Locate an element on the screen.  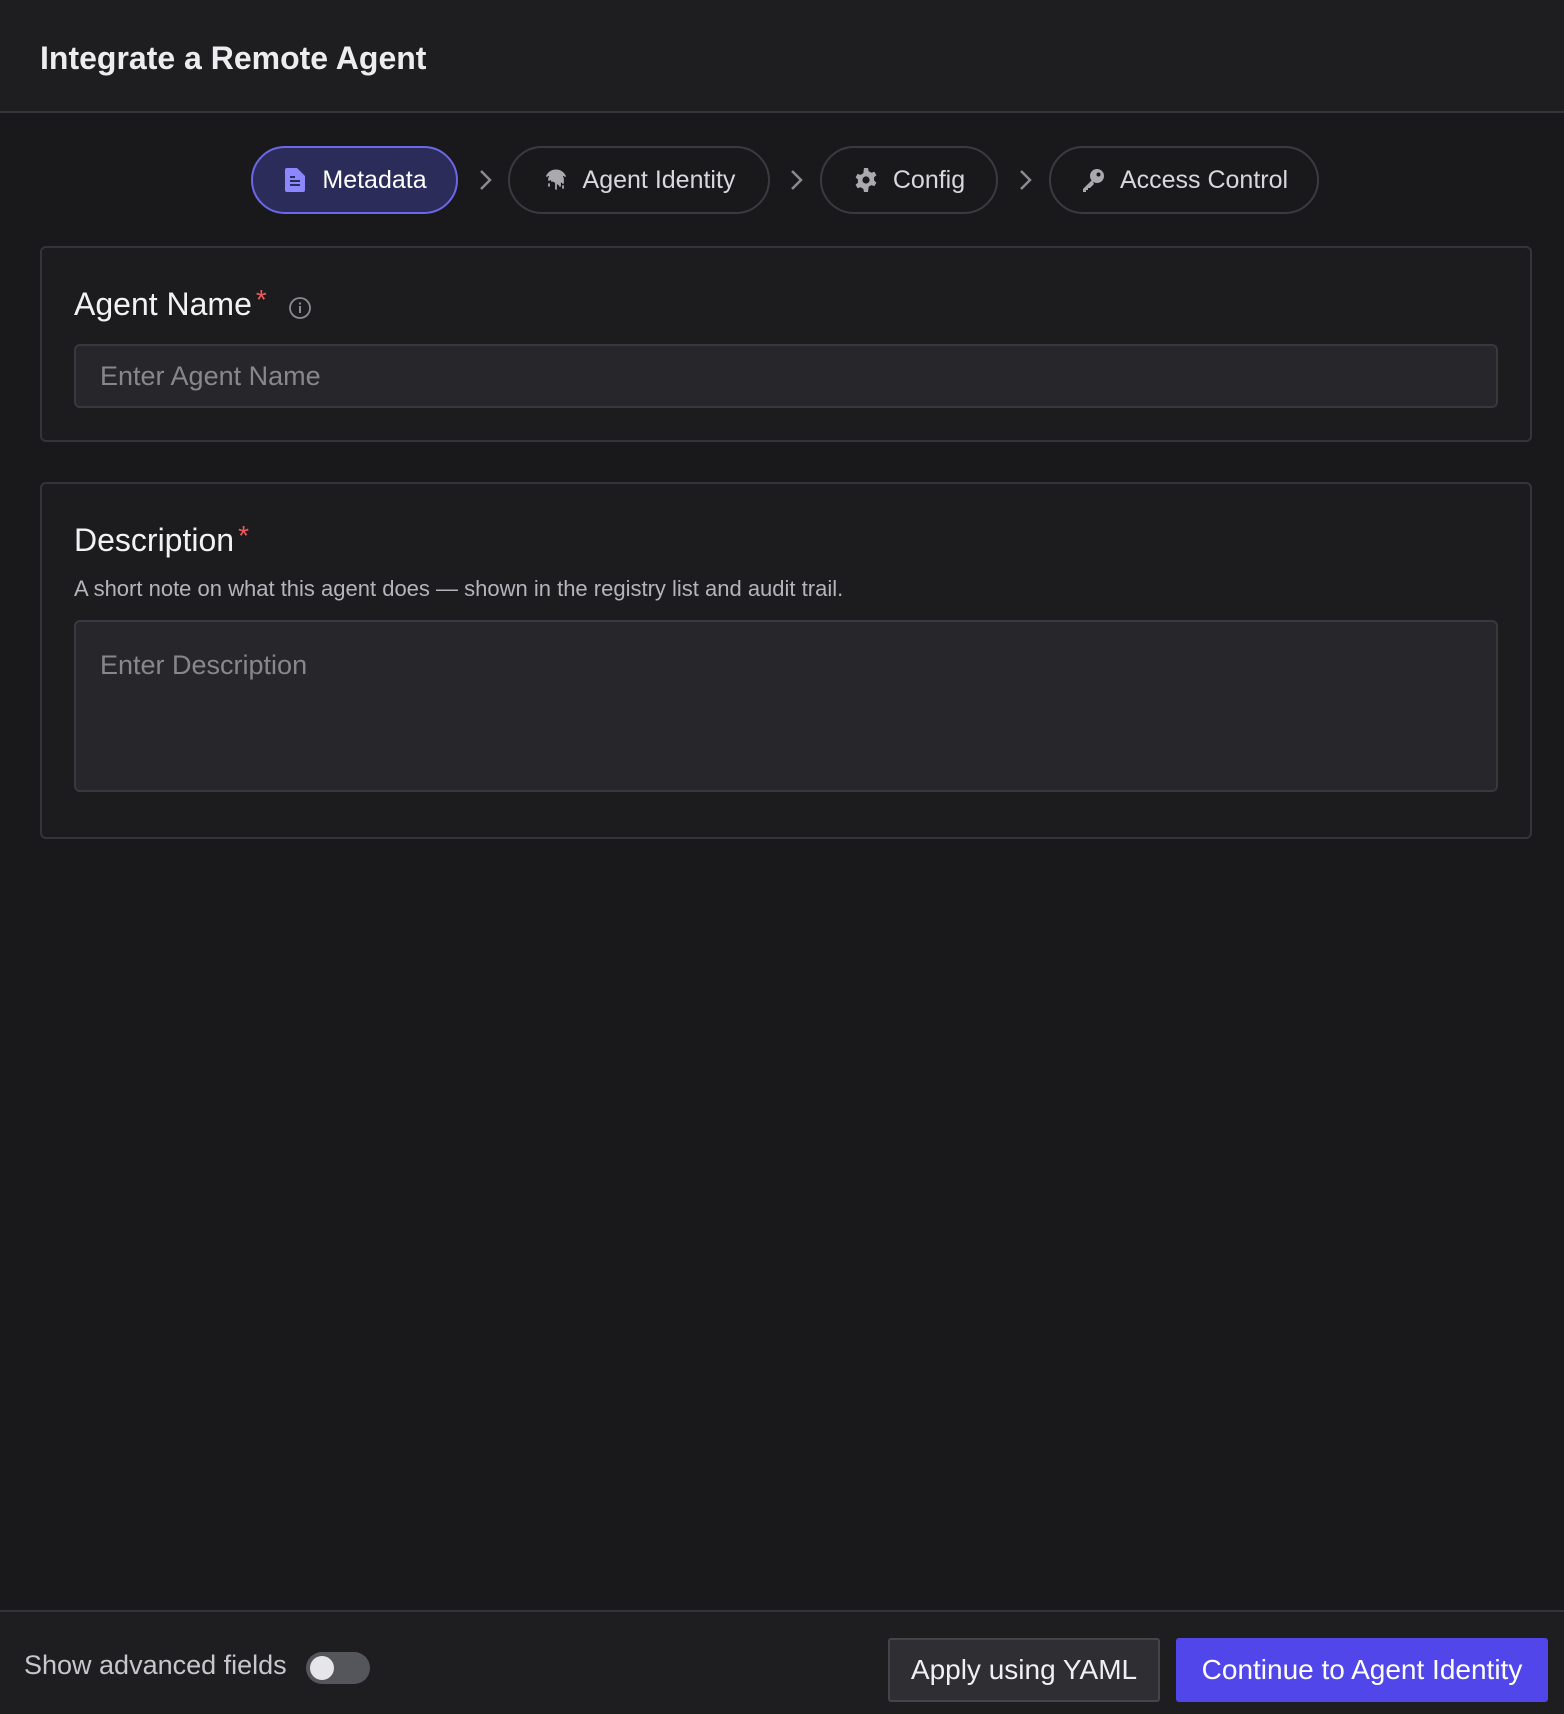
dialog-title: Integrate a Remote Agent is located at coordinates (233, 58).